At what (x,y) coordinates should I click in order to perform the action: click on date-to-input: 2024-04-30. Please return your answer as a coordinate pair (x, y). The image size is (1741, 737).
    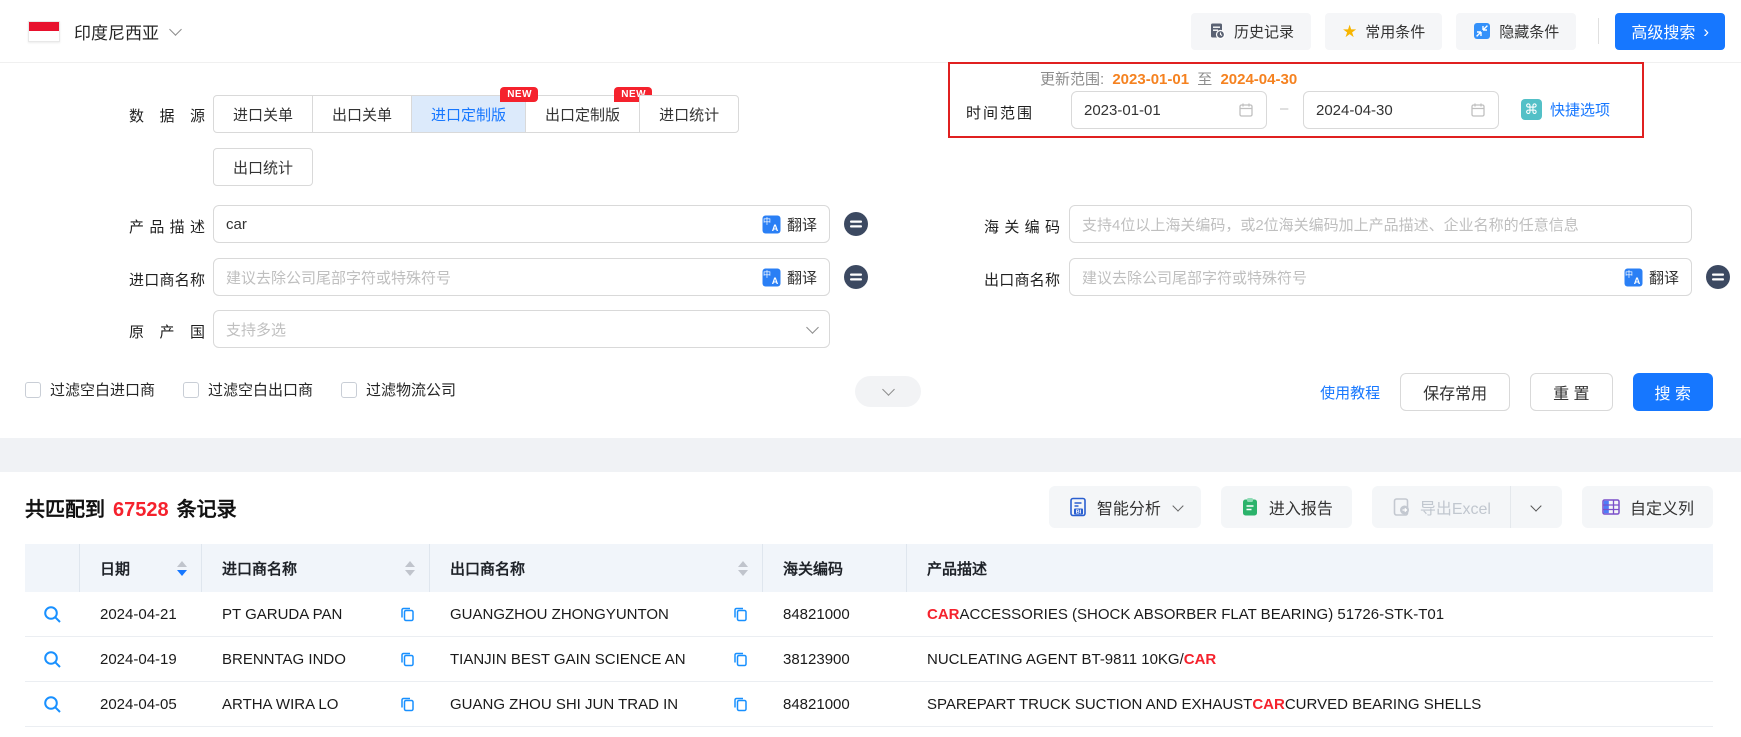
    Looking at the image, I should click on (1401, 110).